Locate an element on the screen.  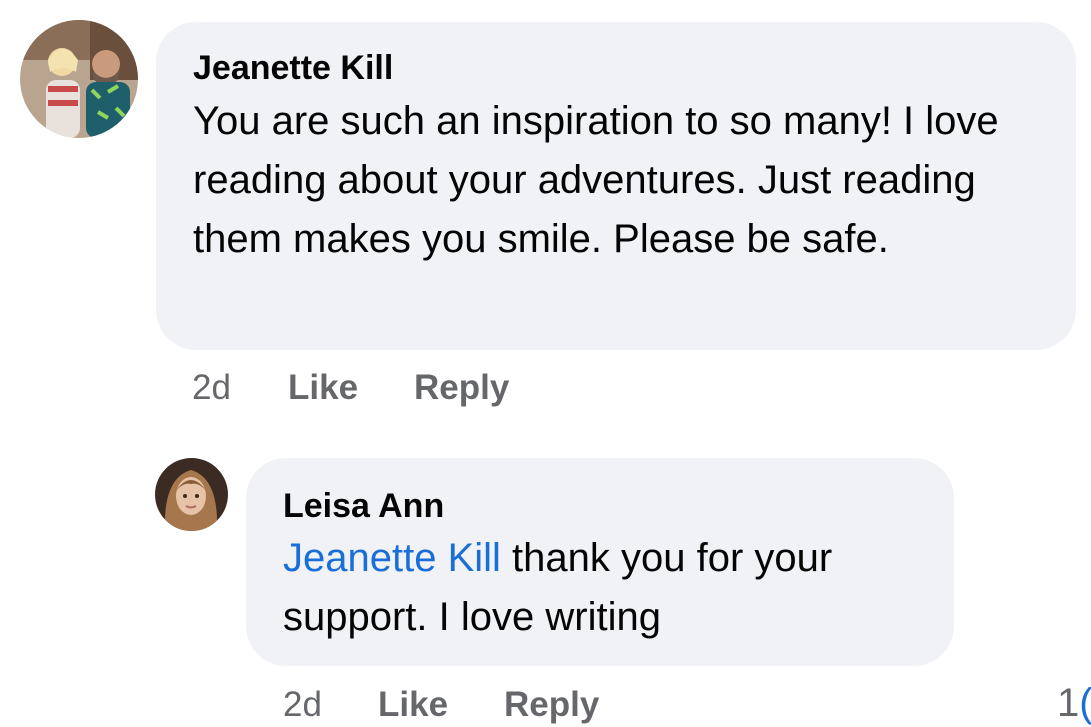
reaction-count-number: 1 is located at coordinates (1068, 703).